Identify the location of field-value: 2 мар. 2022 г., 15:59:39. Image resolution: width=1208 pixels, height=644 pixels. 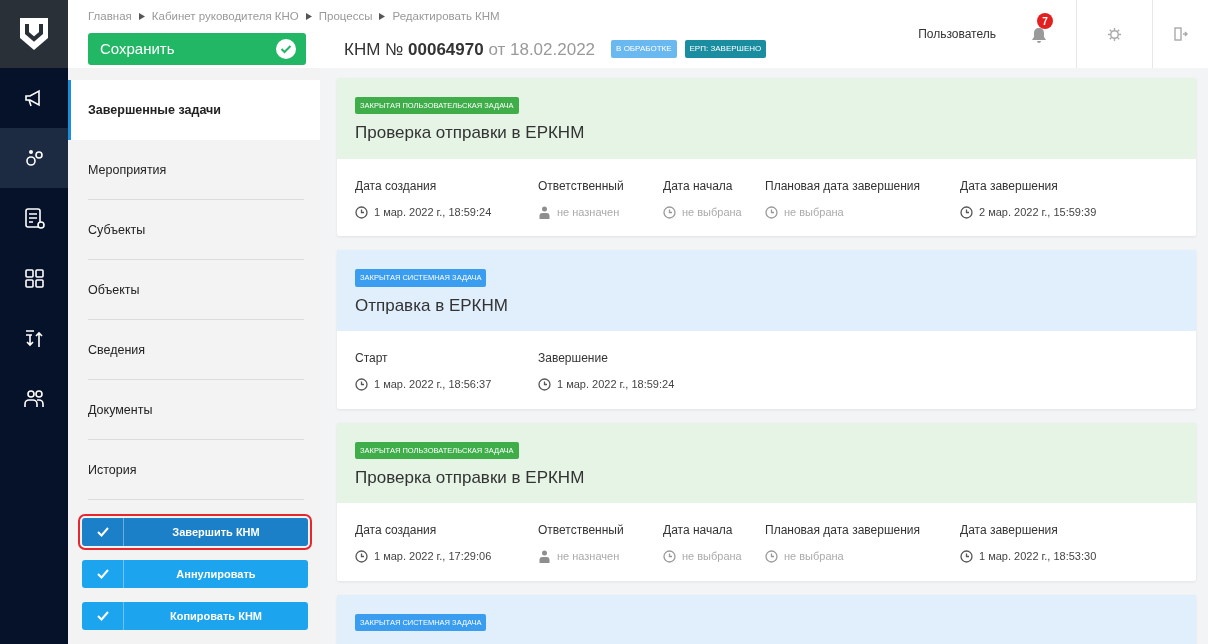
(1038, 212).